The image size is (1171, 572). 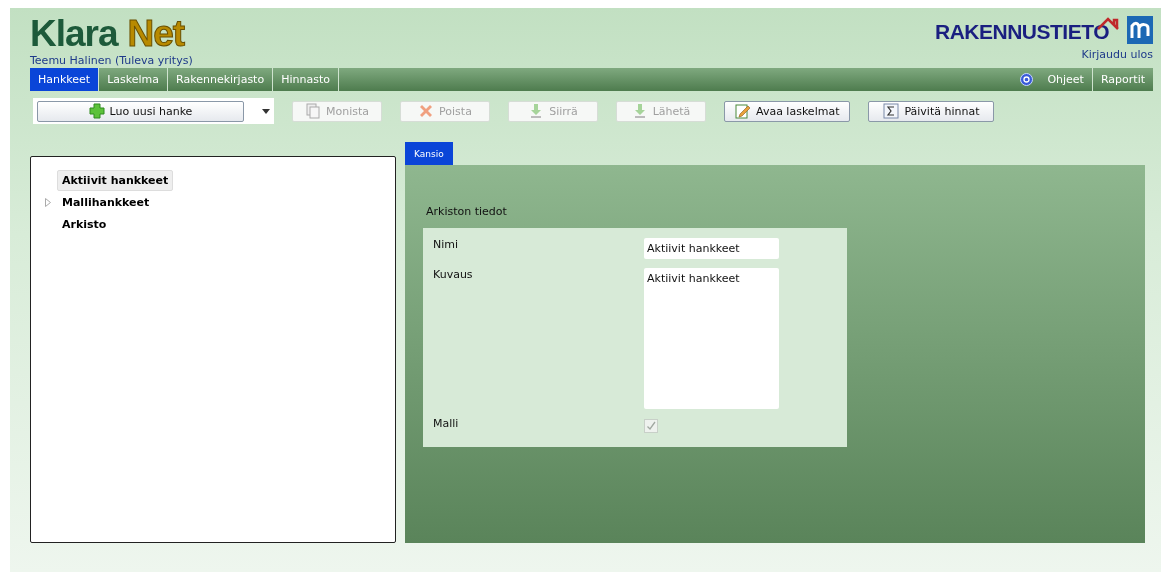 I want to click on document-icon, so click(x=312, y=111).